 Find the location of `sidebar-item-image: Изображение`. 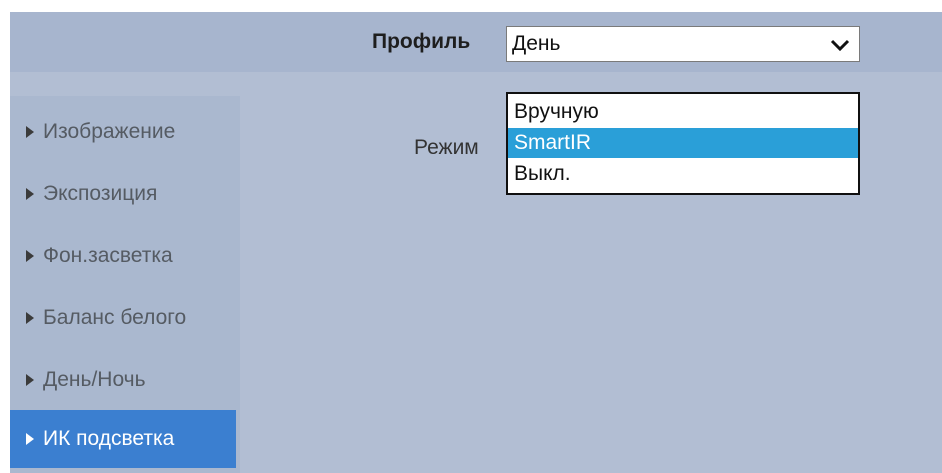

sidebar-item-image: Изображение is located at coordinates (123, 132).